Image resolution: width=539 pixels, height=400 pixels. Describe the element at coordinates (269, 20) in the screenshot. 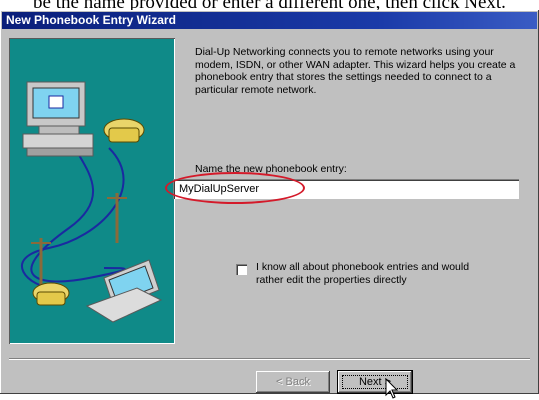

I see `window-title: New Phonebook Entry Wizard` at that location.